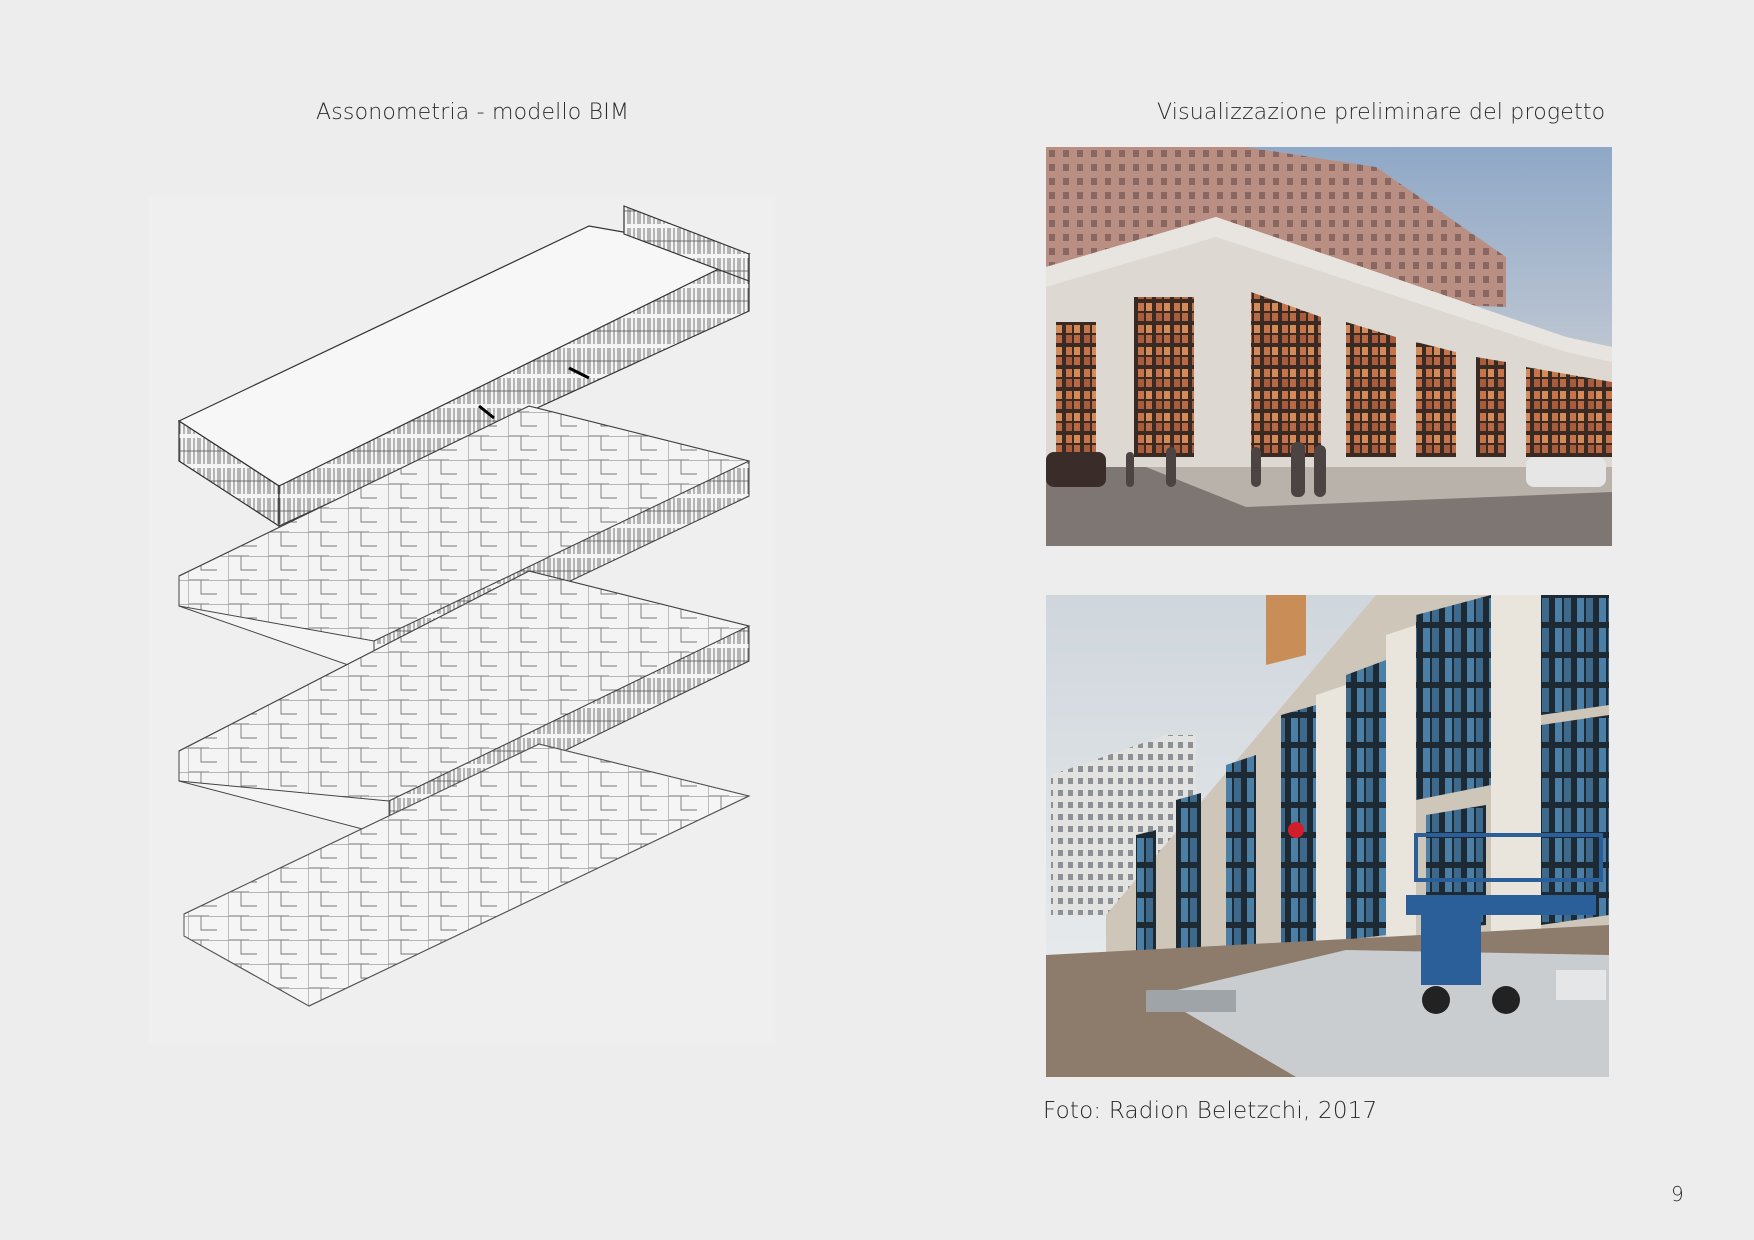 The height and width of the screenshot is (1240, 1754). Describe the element at coordinates (1210, 1111) in the screenshot. I see `photo-credit: Foto: Radion Beletzchi, 2017` at that location.